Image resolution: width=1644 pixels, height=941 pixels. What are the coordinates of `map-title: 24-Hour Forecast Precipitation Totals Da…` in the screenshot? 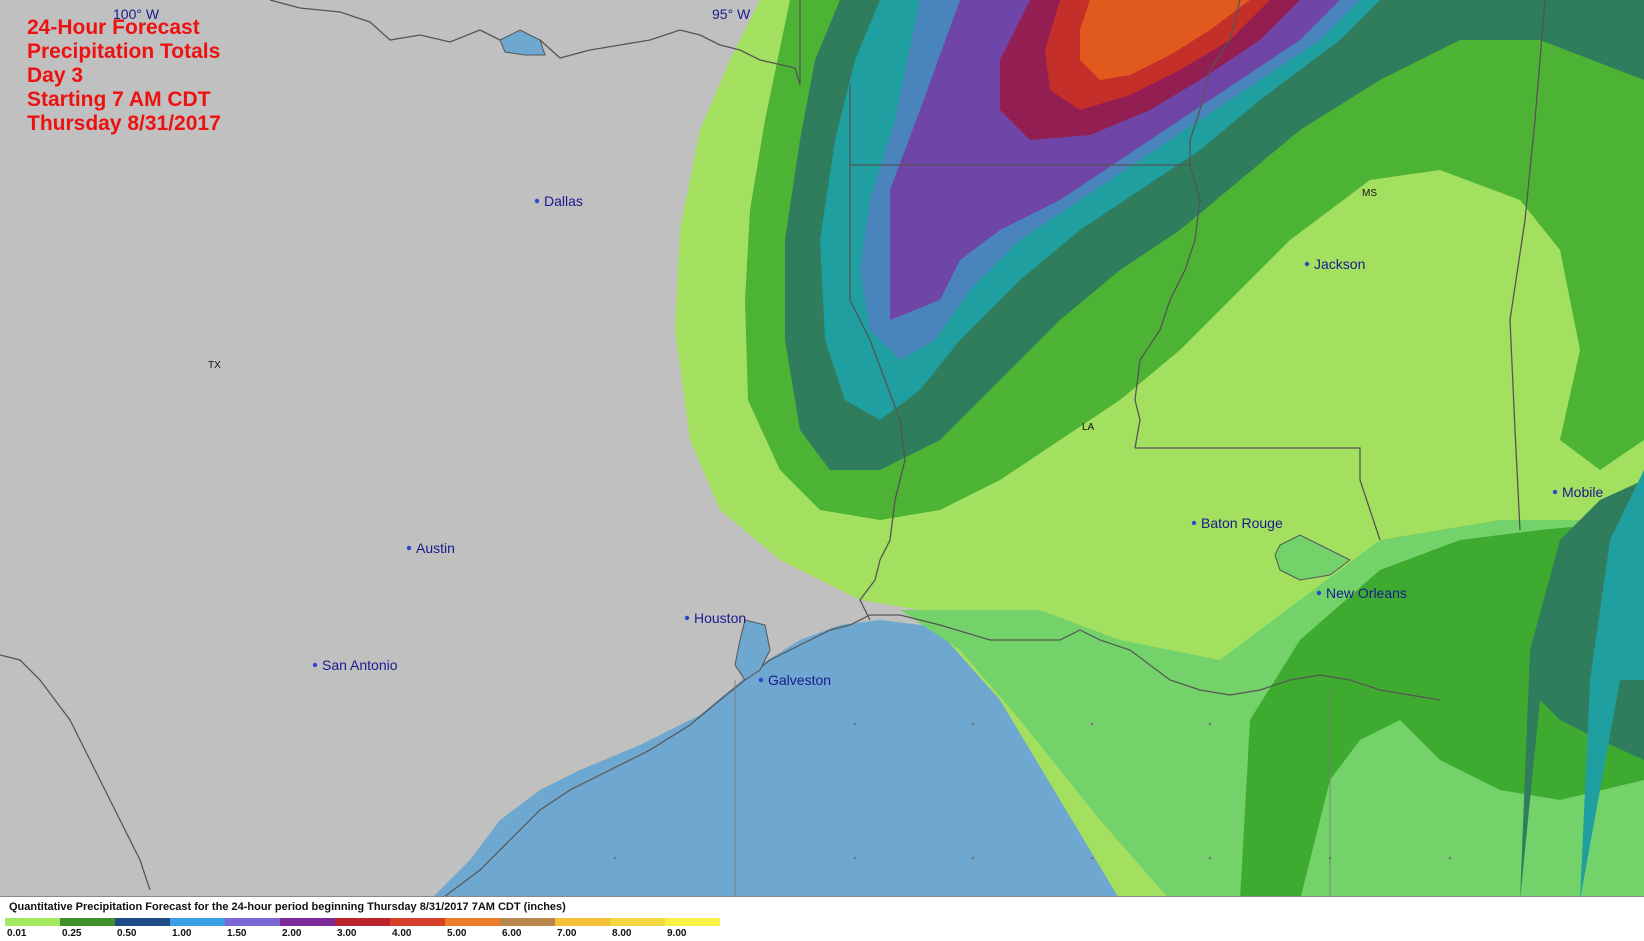 It's located at (124, 76).